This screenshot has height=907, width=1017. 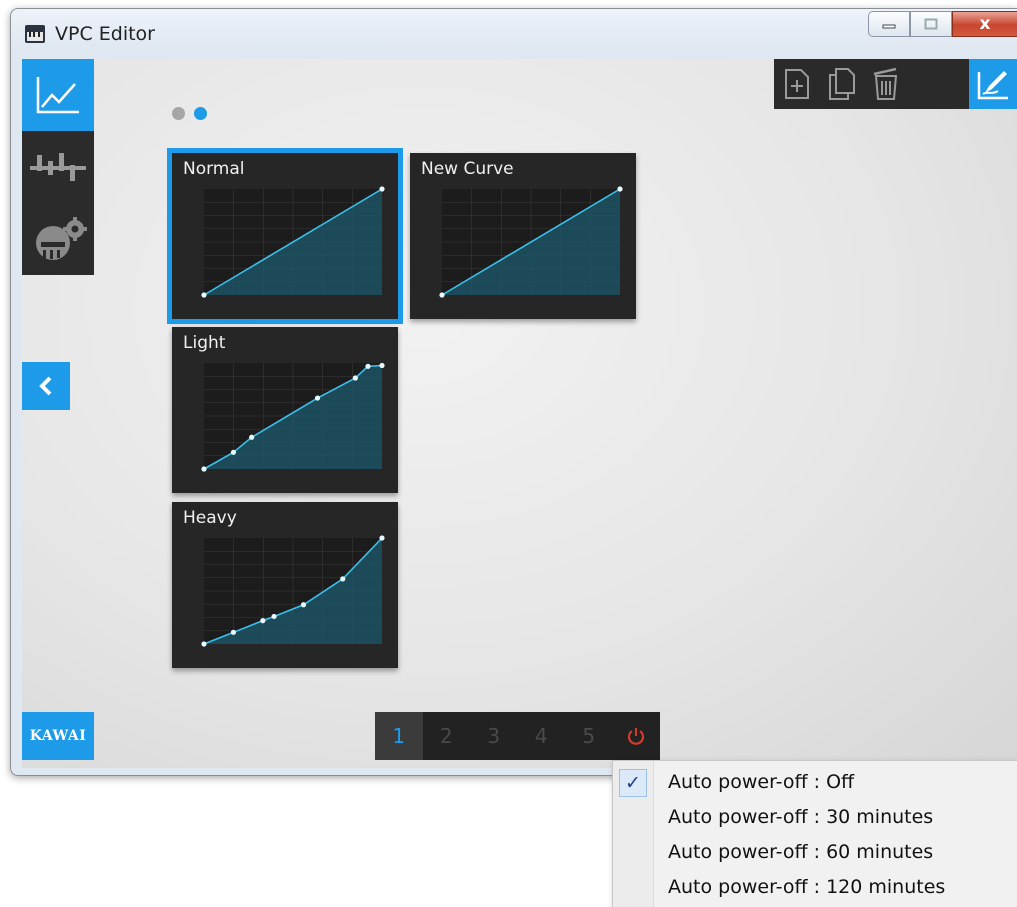 What do you see at coordinates (801, 817) in the screenshot?
I see `menu-item-label: Auto power-off : 30 minutes` at bounding box center [801, 817].